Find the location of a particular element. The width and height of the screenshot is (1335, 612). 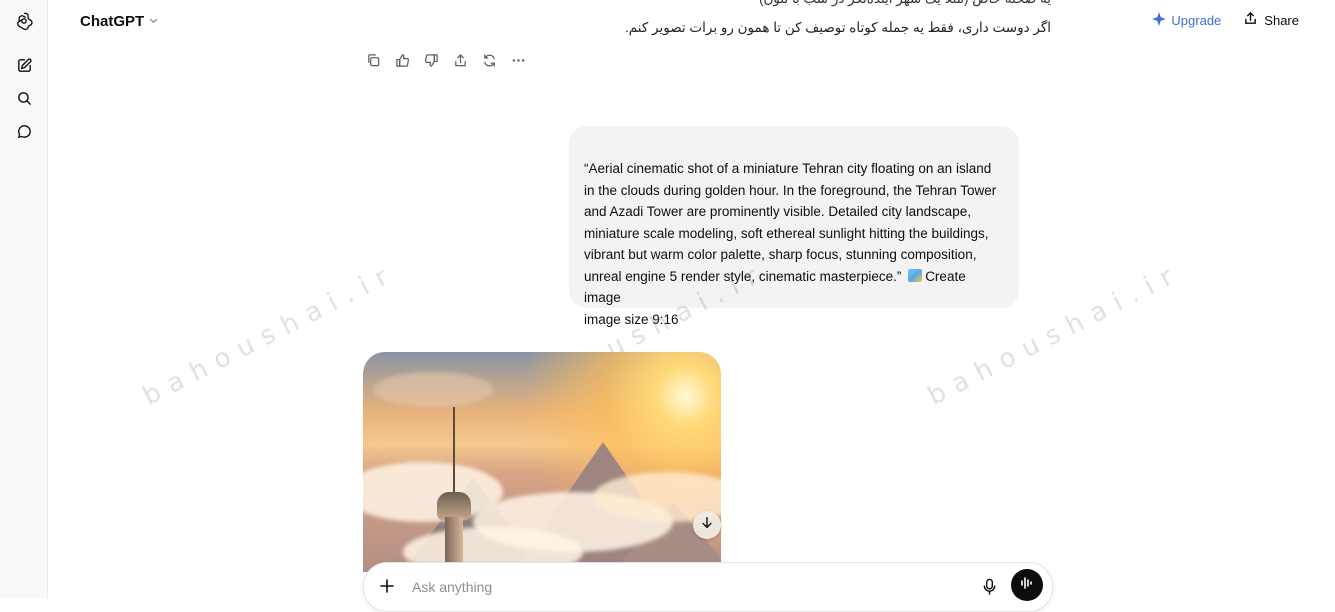

microphone-icon is located at coordinates (989, 586).